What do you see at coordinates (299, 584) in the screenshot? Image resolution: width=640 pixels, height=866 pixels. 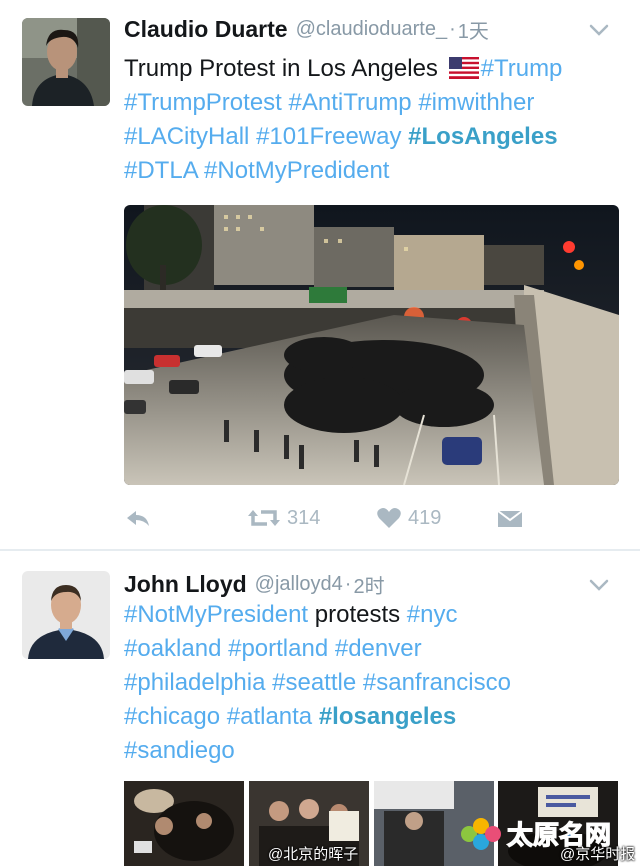 I see `user-handle: @jalloyd4` at bounding box center [299, 584].